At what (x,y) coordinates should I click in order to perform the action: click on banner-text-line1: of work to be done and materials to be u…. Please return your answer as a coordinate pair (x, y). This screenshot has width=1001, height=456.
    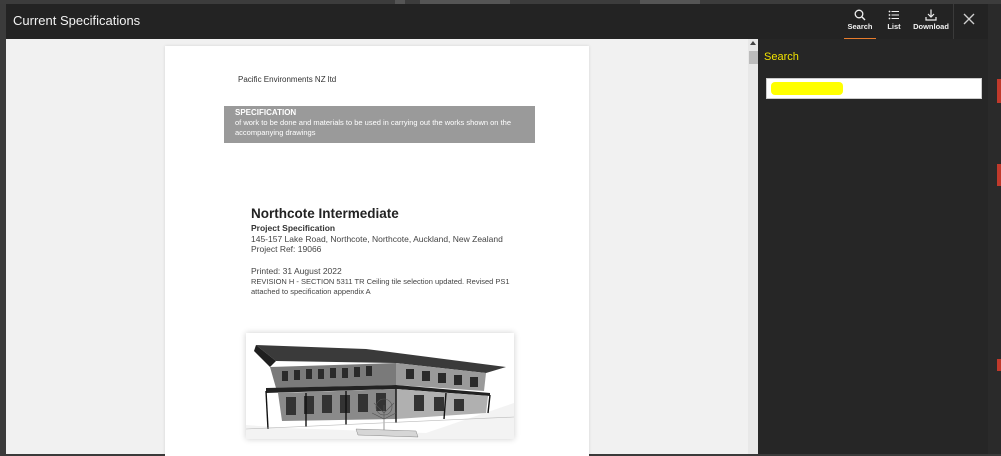
    Looking at the image, I should click on (373, 122).